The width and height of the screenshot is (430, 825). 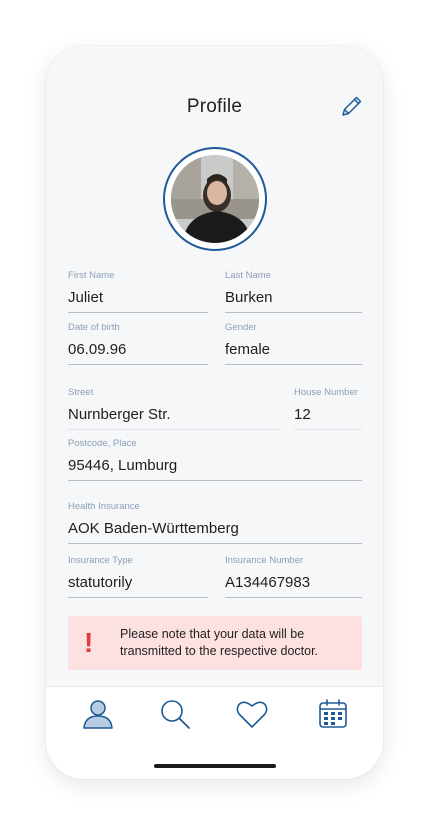 I want to click on insurance-number-field: Insurance Number A134467983, so click(x=293, y=576).